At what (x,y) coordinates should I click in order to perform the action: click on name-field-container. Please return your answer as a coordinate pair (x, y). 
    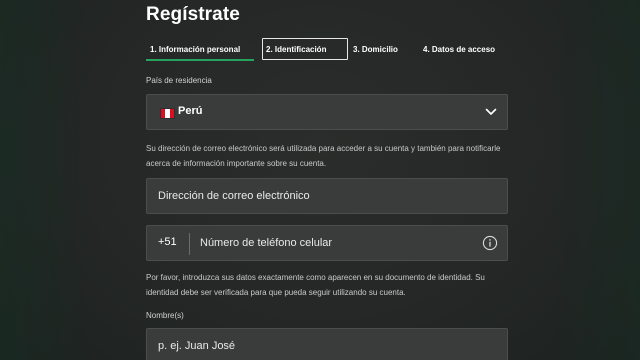
    Looking at the image, I should click on (327, 344).